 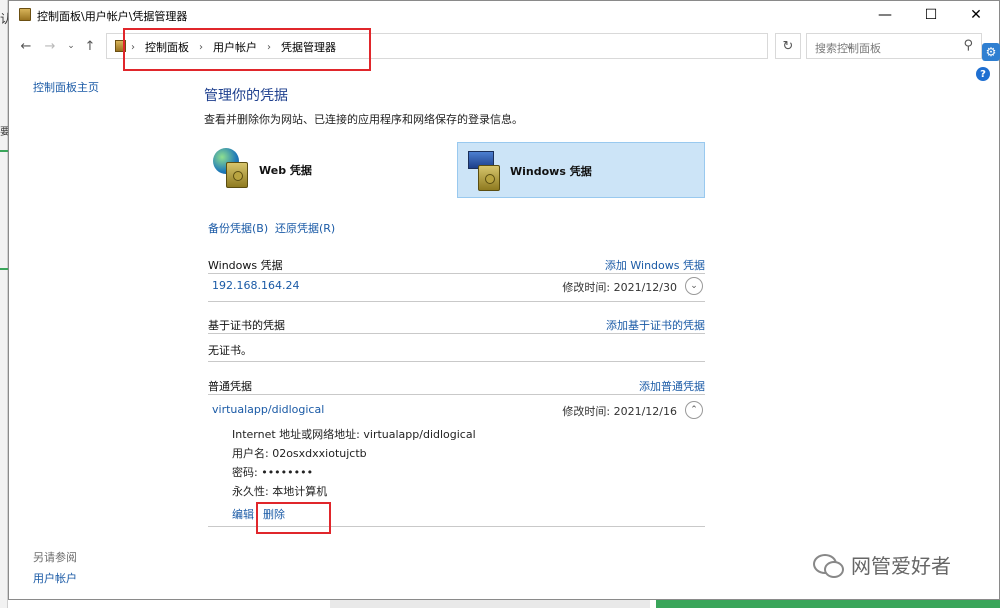 What do you see at coordinates (246, 96) in the screenshot?
I see `page-title: 管理你的凭据` at bounding box center [246, 96].